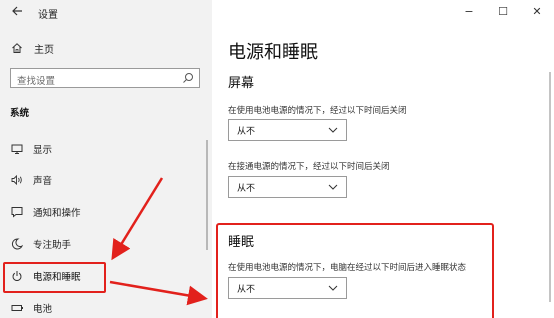 This screenshot has width=554, height=318. I want to click on moon-icon, so click(17, 244).